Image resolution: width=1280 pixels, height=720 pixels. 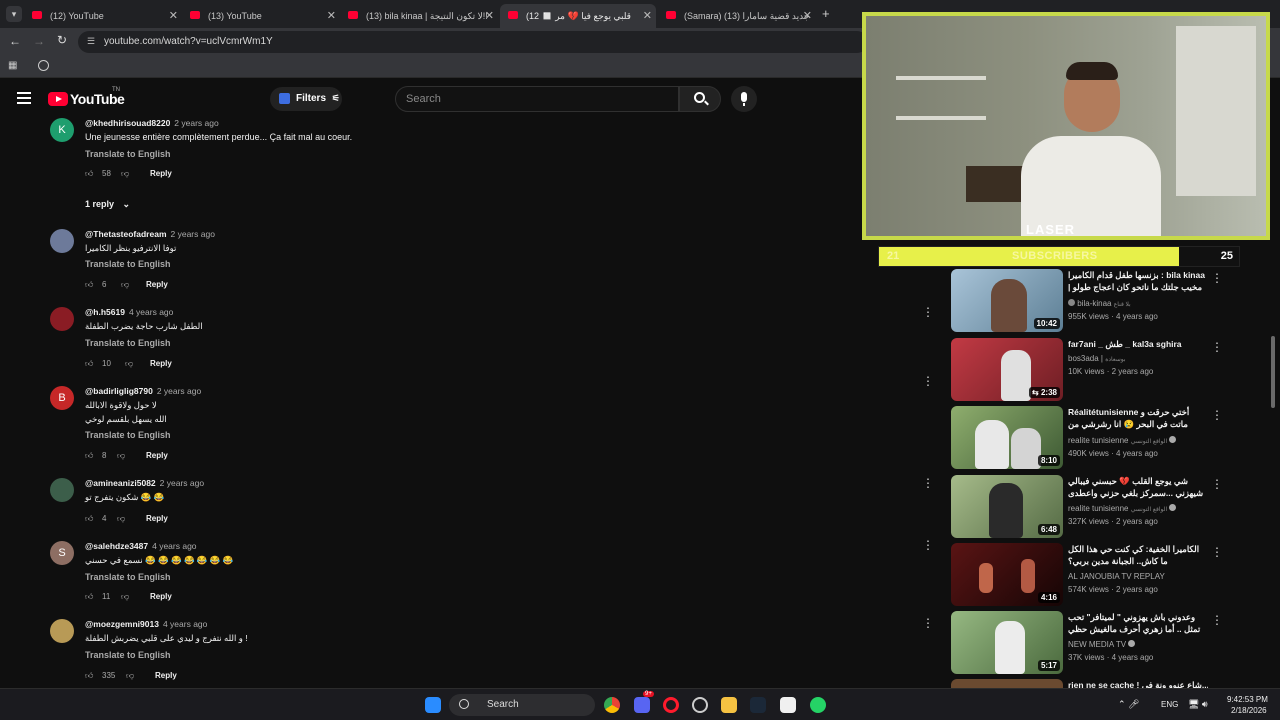 I want to click on taskbar-search: Search, so click(x=522, y=705).